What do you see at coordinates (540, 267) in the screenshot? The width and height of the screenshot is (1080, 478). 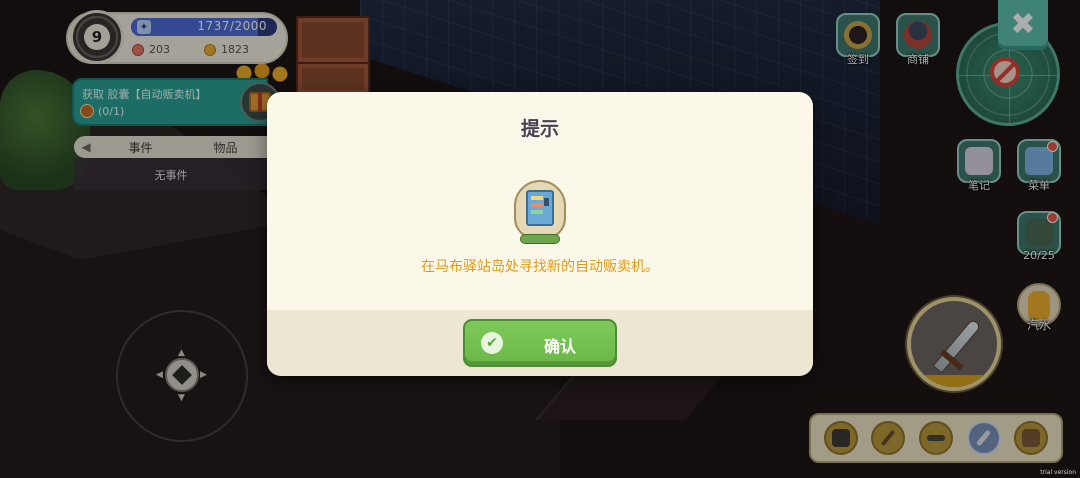 I see `dialog-description: 在马布驿站岛处寻找新的自动贩卖机。` at bounding box center [540, 267].